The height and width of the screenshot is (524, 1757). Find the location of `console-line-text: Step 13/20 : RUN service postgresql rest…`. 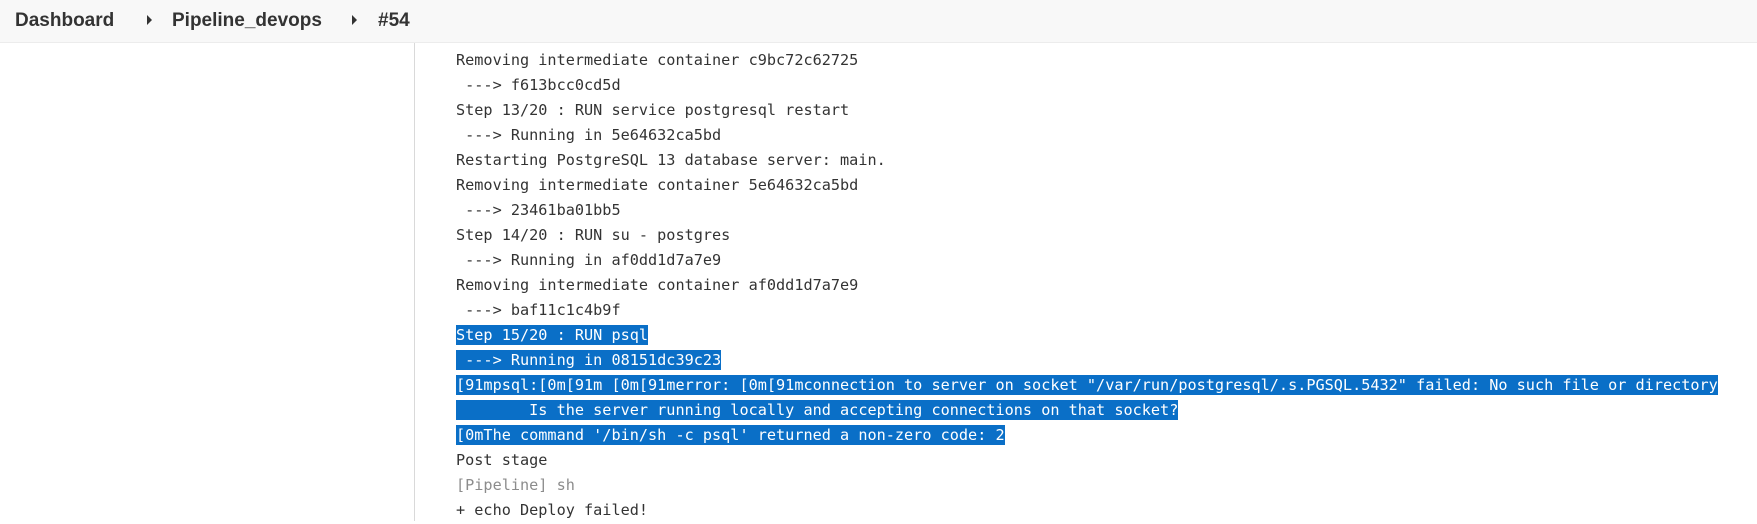

console-line-text: Step 13/20 : RUN service postgresql rest… is located at coordinates (653, 110).